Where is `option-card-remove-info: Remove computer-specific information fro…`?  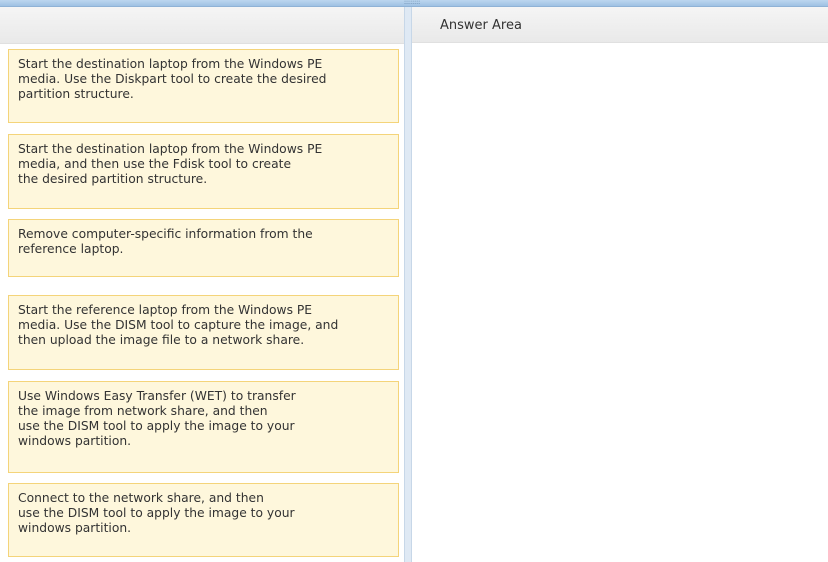 option-card-remove-info: Remove computer-specific information fro… is located at coordinates (203, 248).